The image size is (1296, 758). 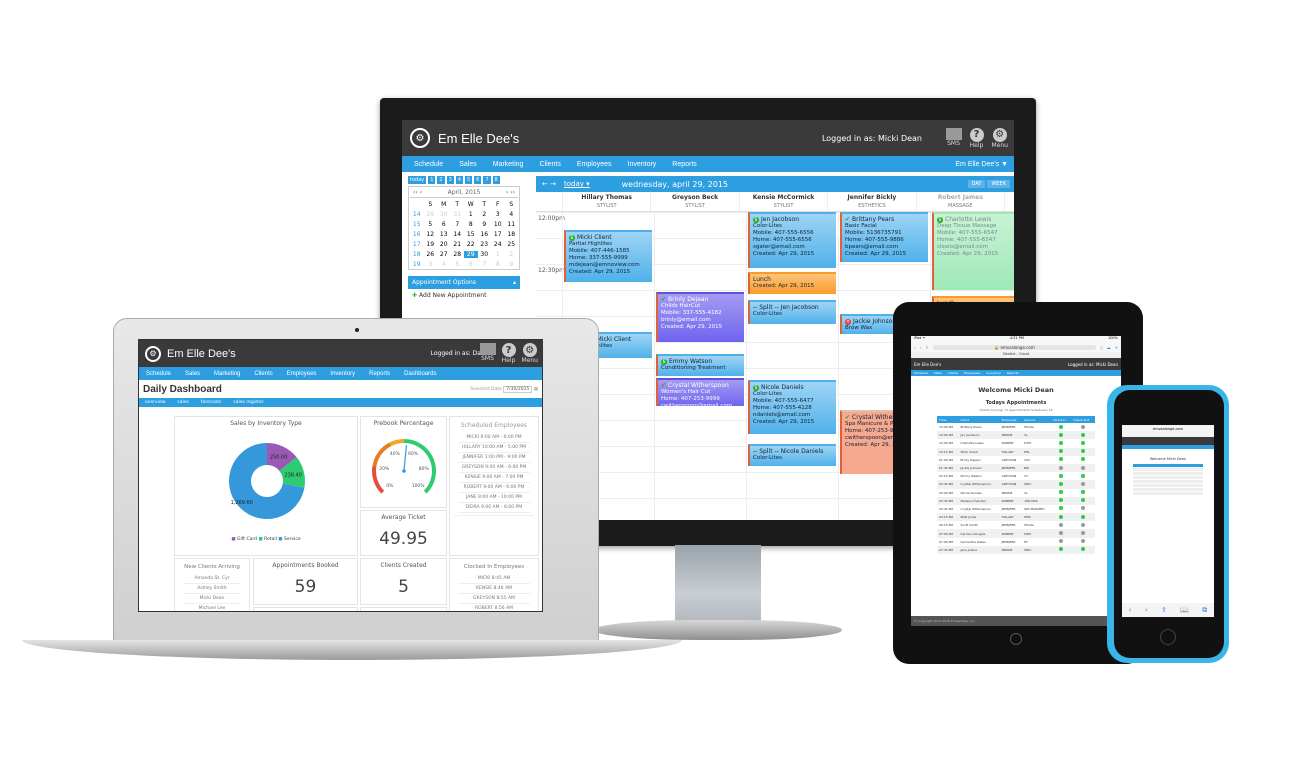 I want to click on url-bar: 🔒 emvsalonge.com, so click(x=1014, y=347).